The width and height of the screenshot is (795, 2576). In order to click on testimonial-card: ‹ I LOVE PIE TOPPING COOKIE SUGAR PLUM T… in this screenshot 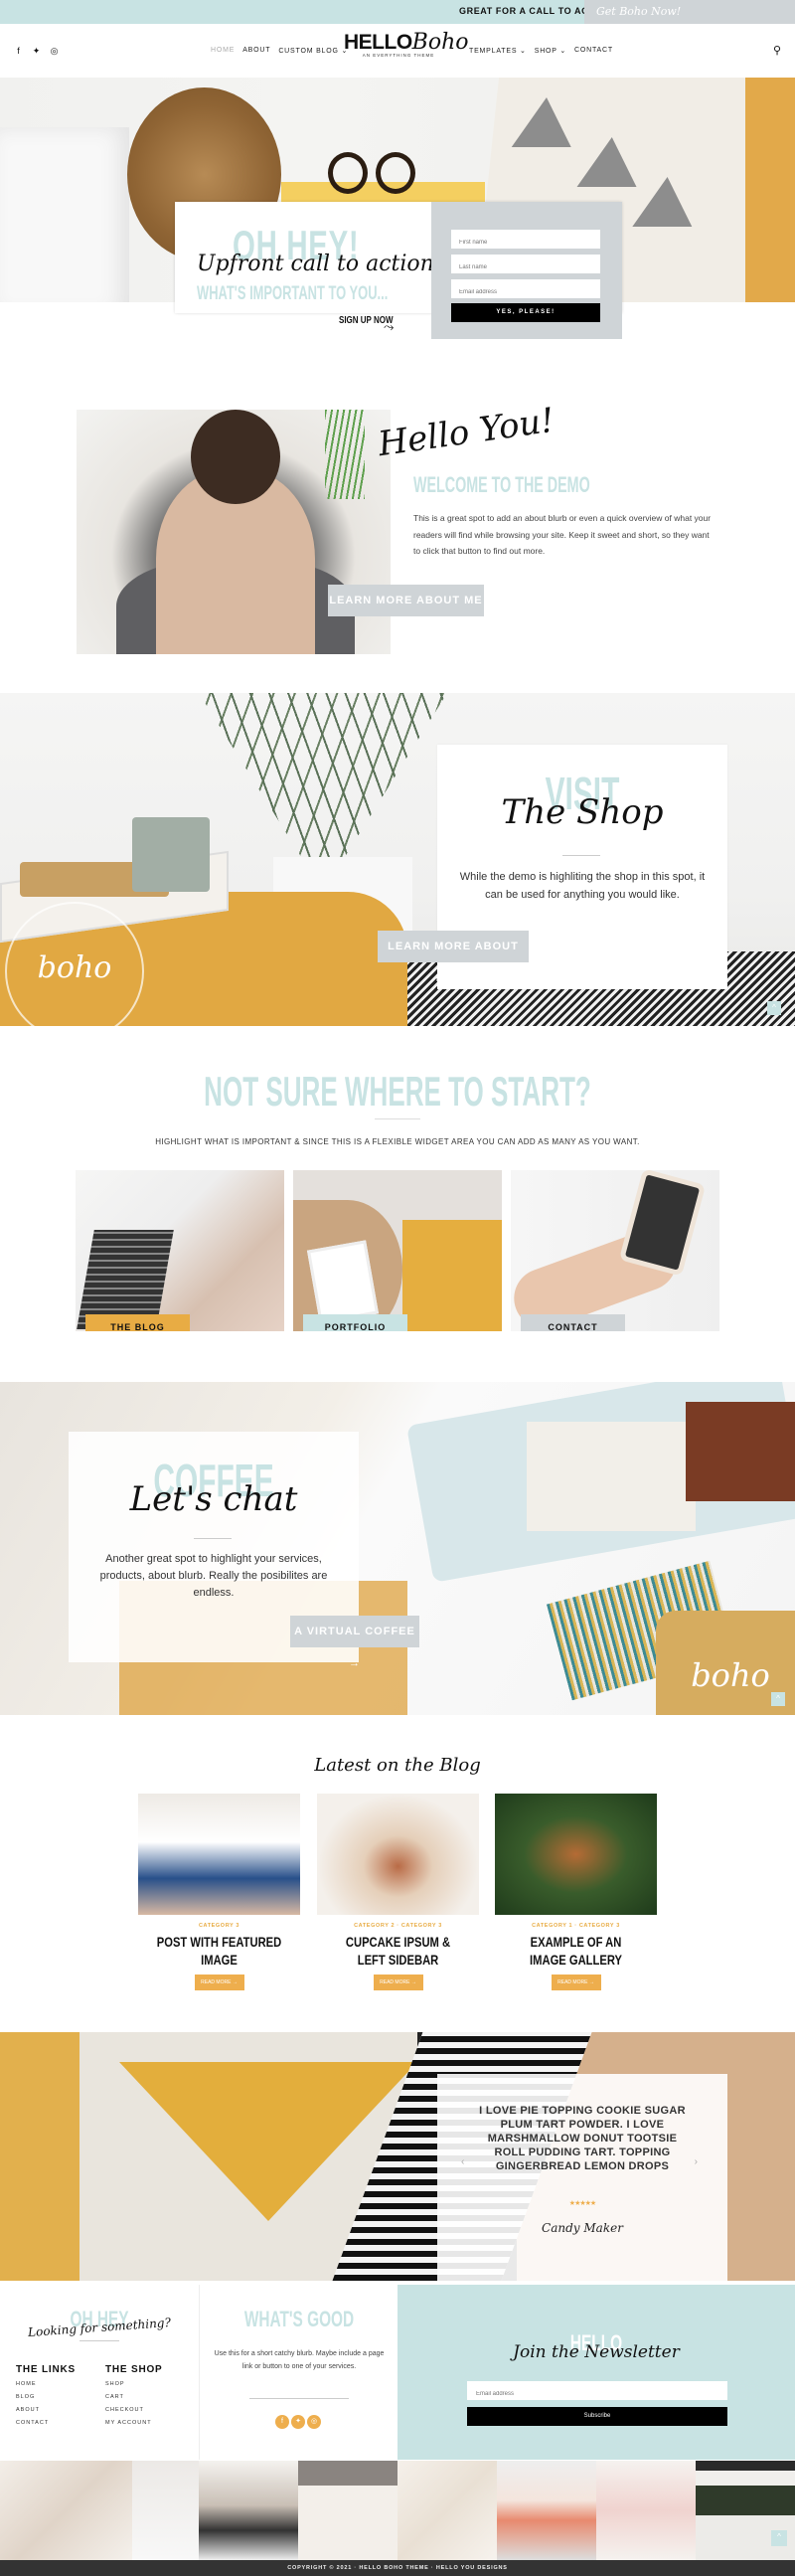, I will do `click(582, 2177)`.